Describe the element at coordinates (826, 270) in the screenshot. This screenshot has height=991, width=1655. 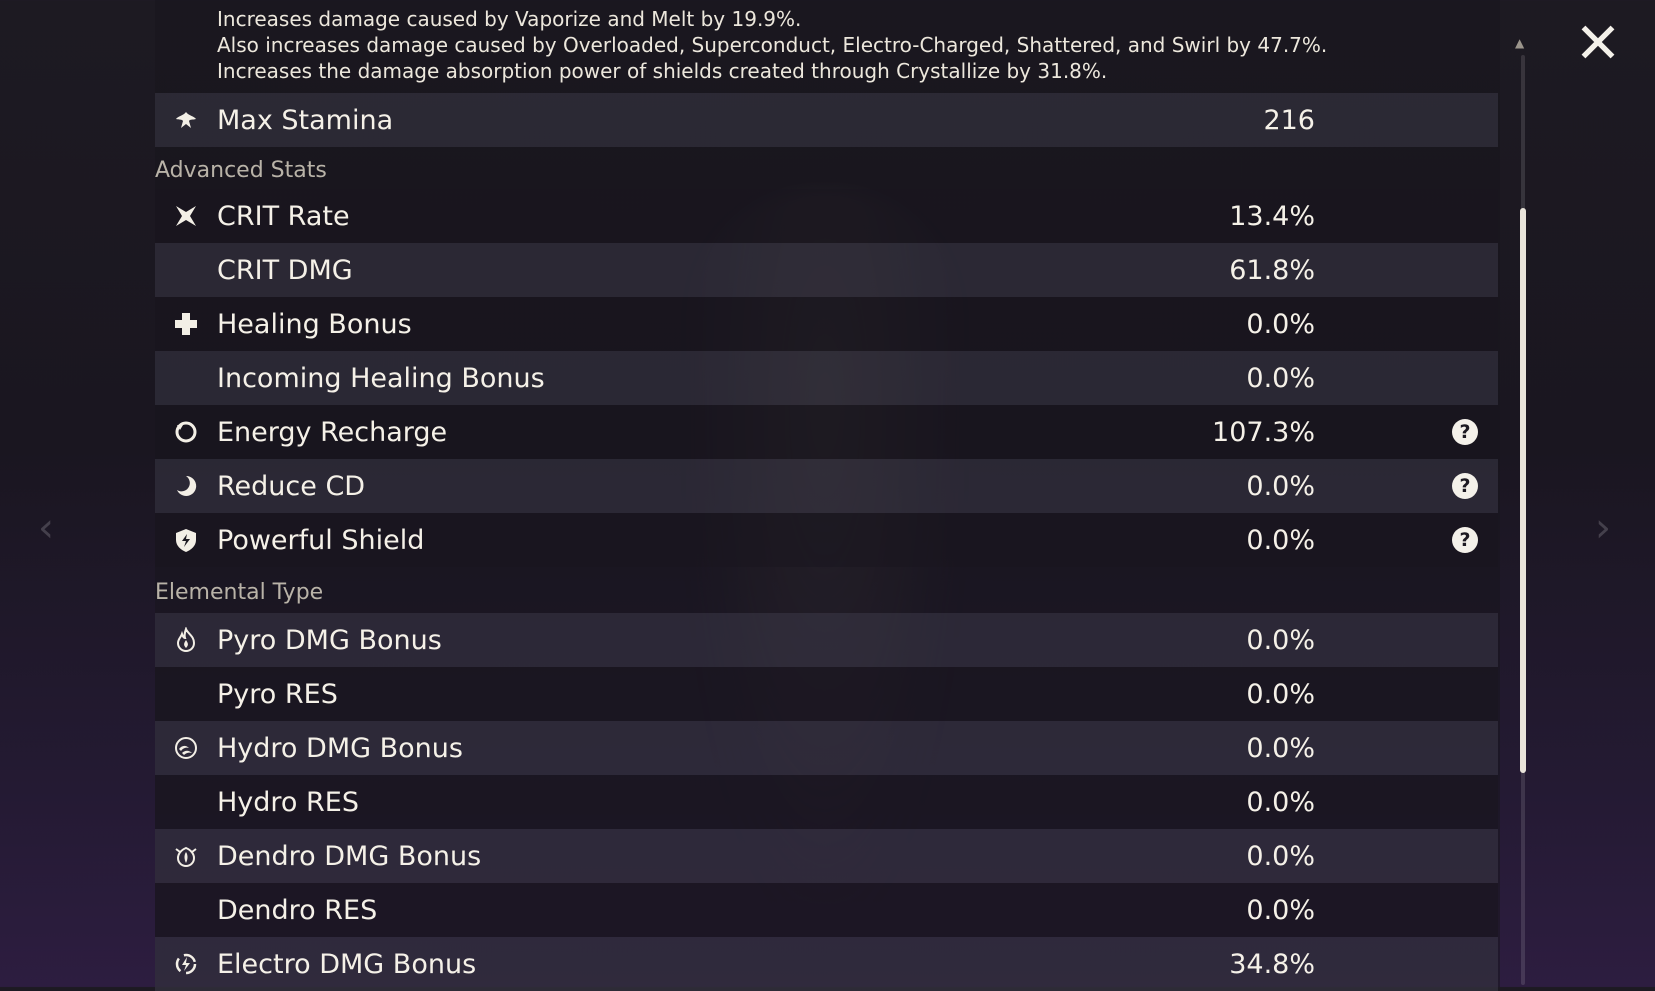
I see `stat-row-crit-dmg: CRIT DMG 61.8%` at that location.